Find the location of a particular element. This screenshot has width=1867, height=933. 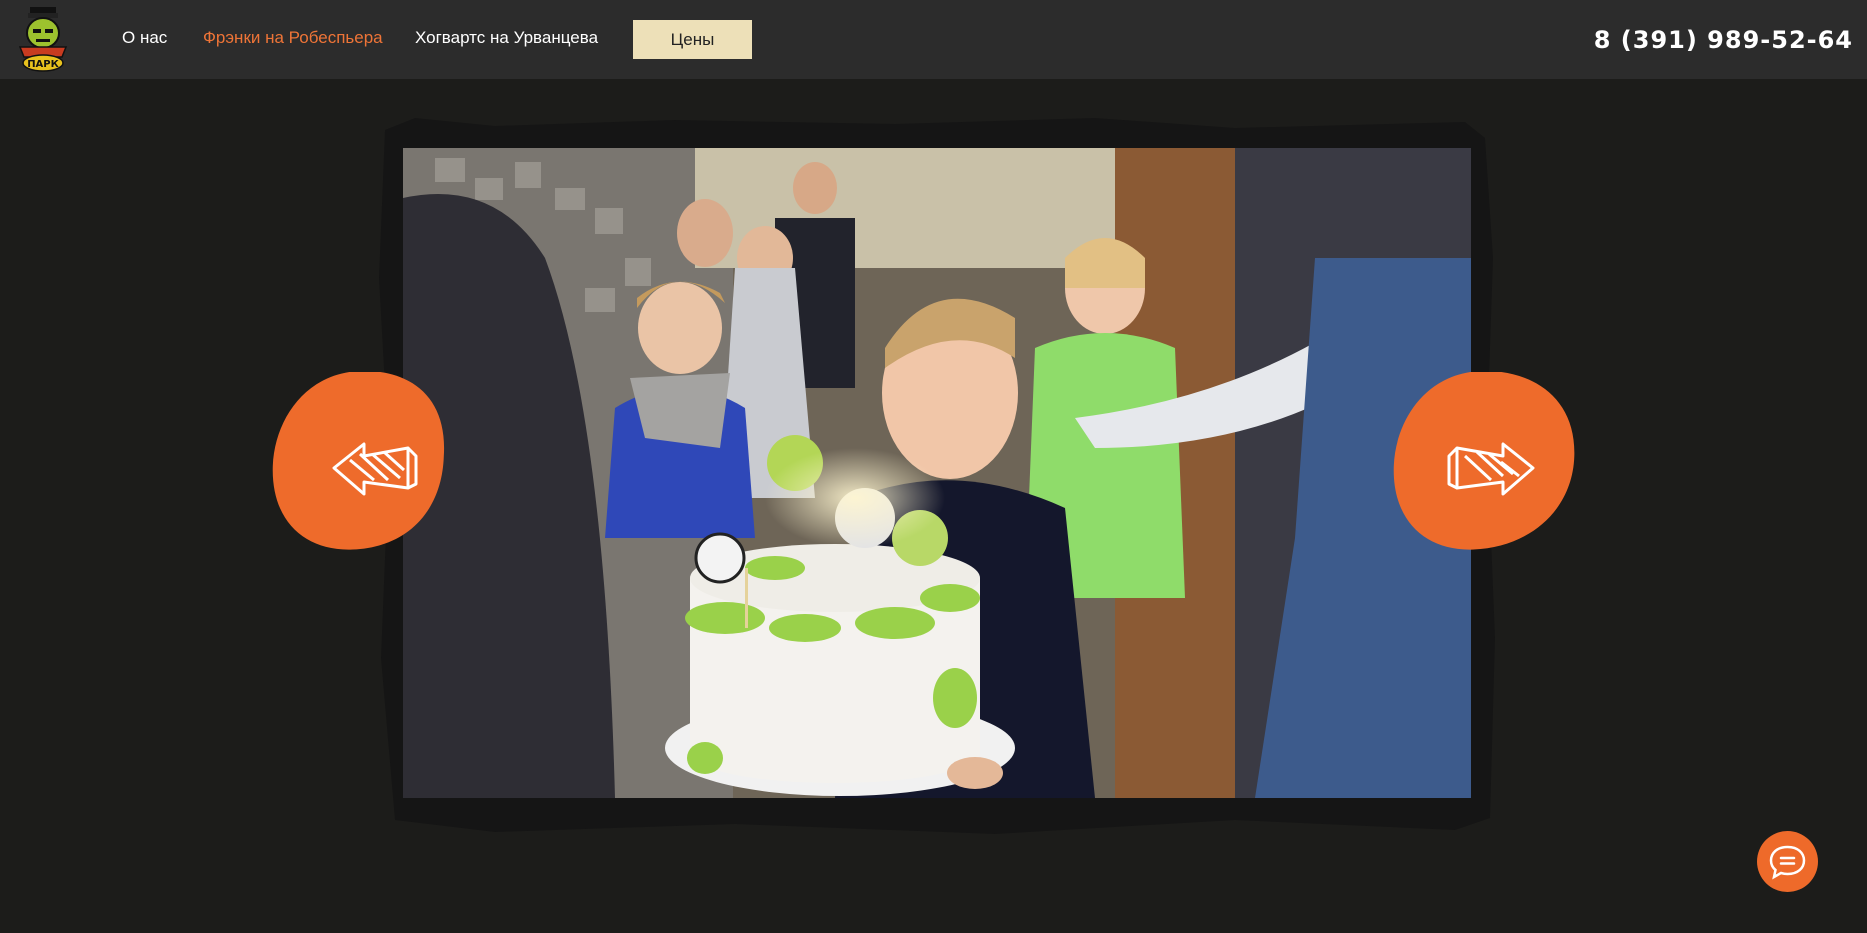

nav-about: О нас is located at coordinates (144, 38).